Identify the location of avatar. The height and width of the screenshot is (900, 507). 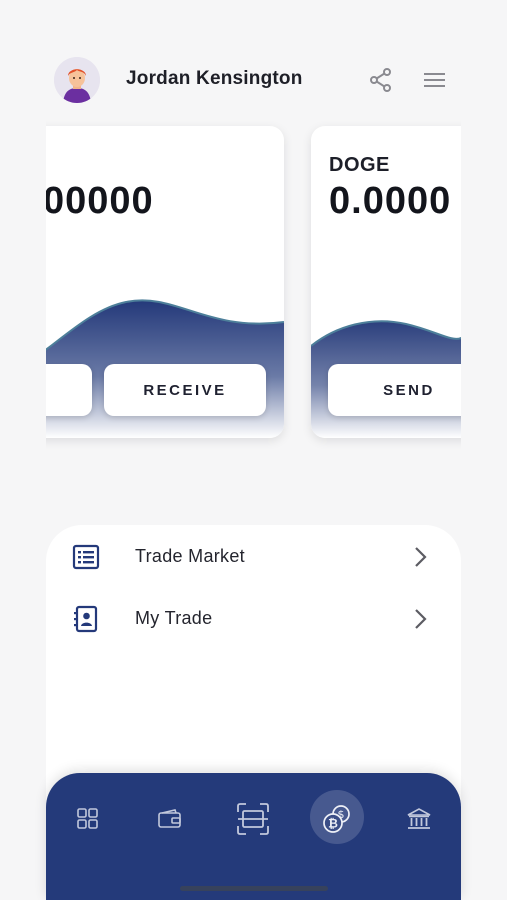
(77, 80).